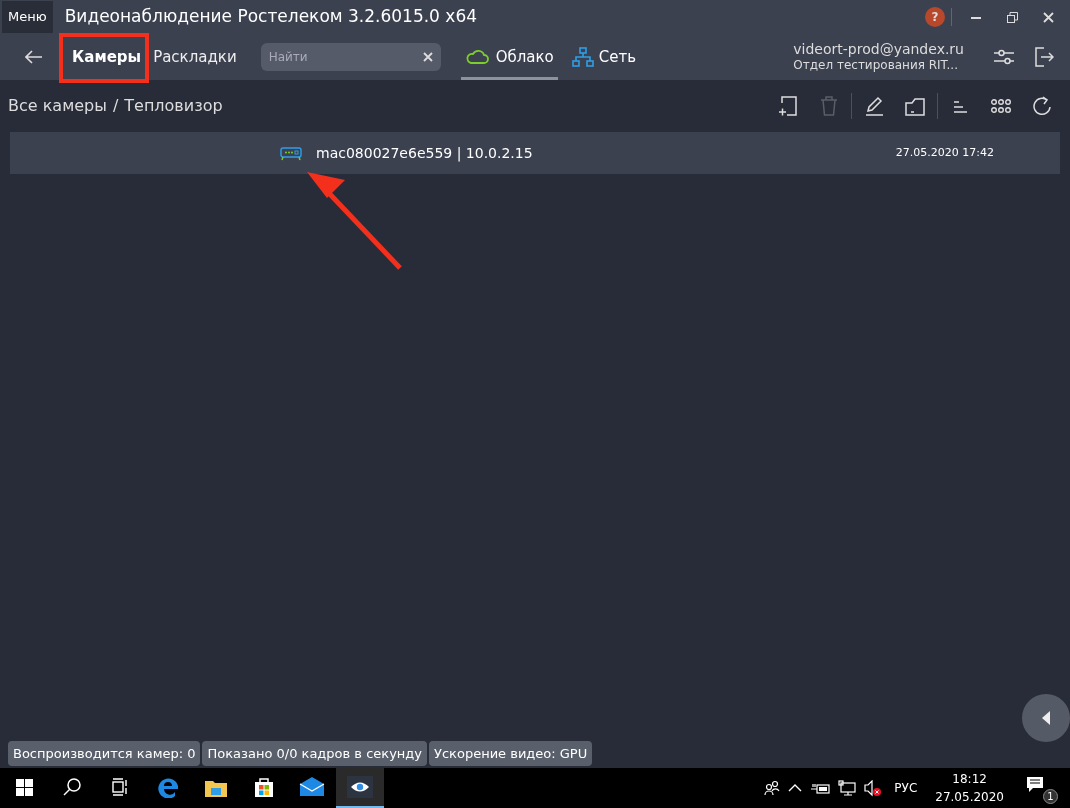 This screenshot has width=1070, height=808. Describe the element at coordinates (969, 779) in the screenshot. I see `clock-time: 18:12` at that location.